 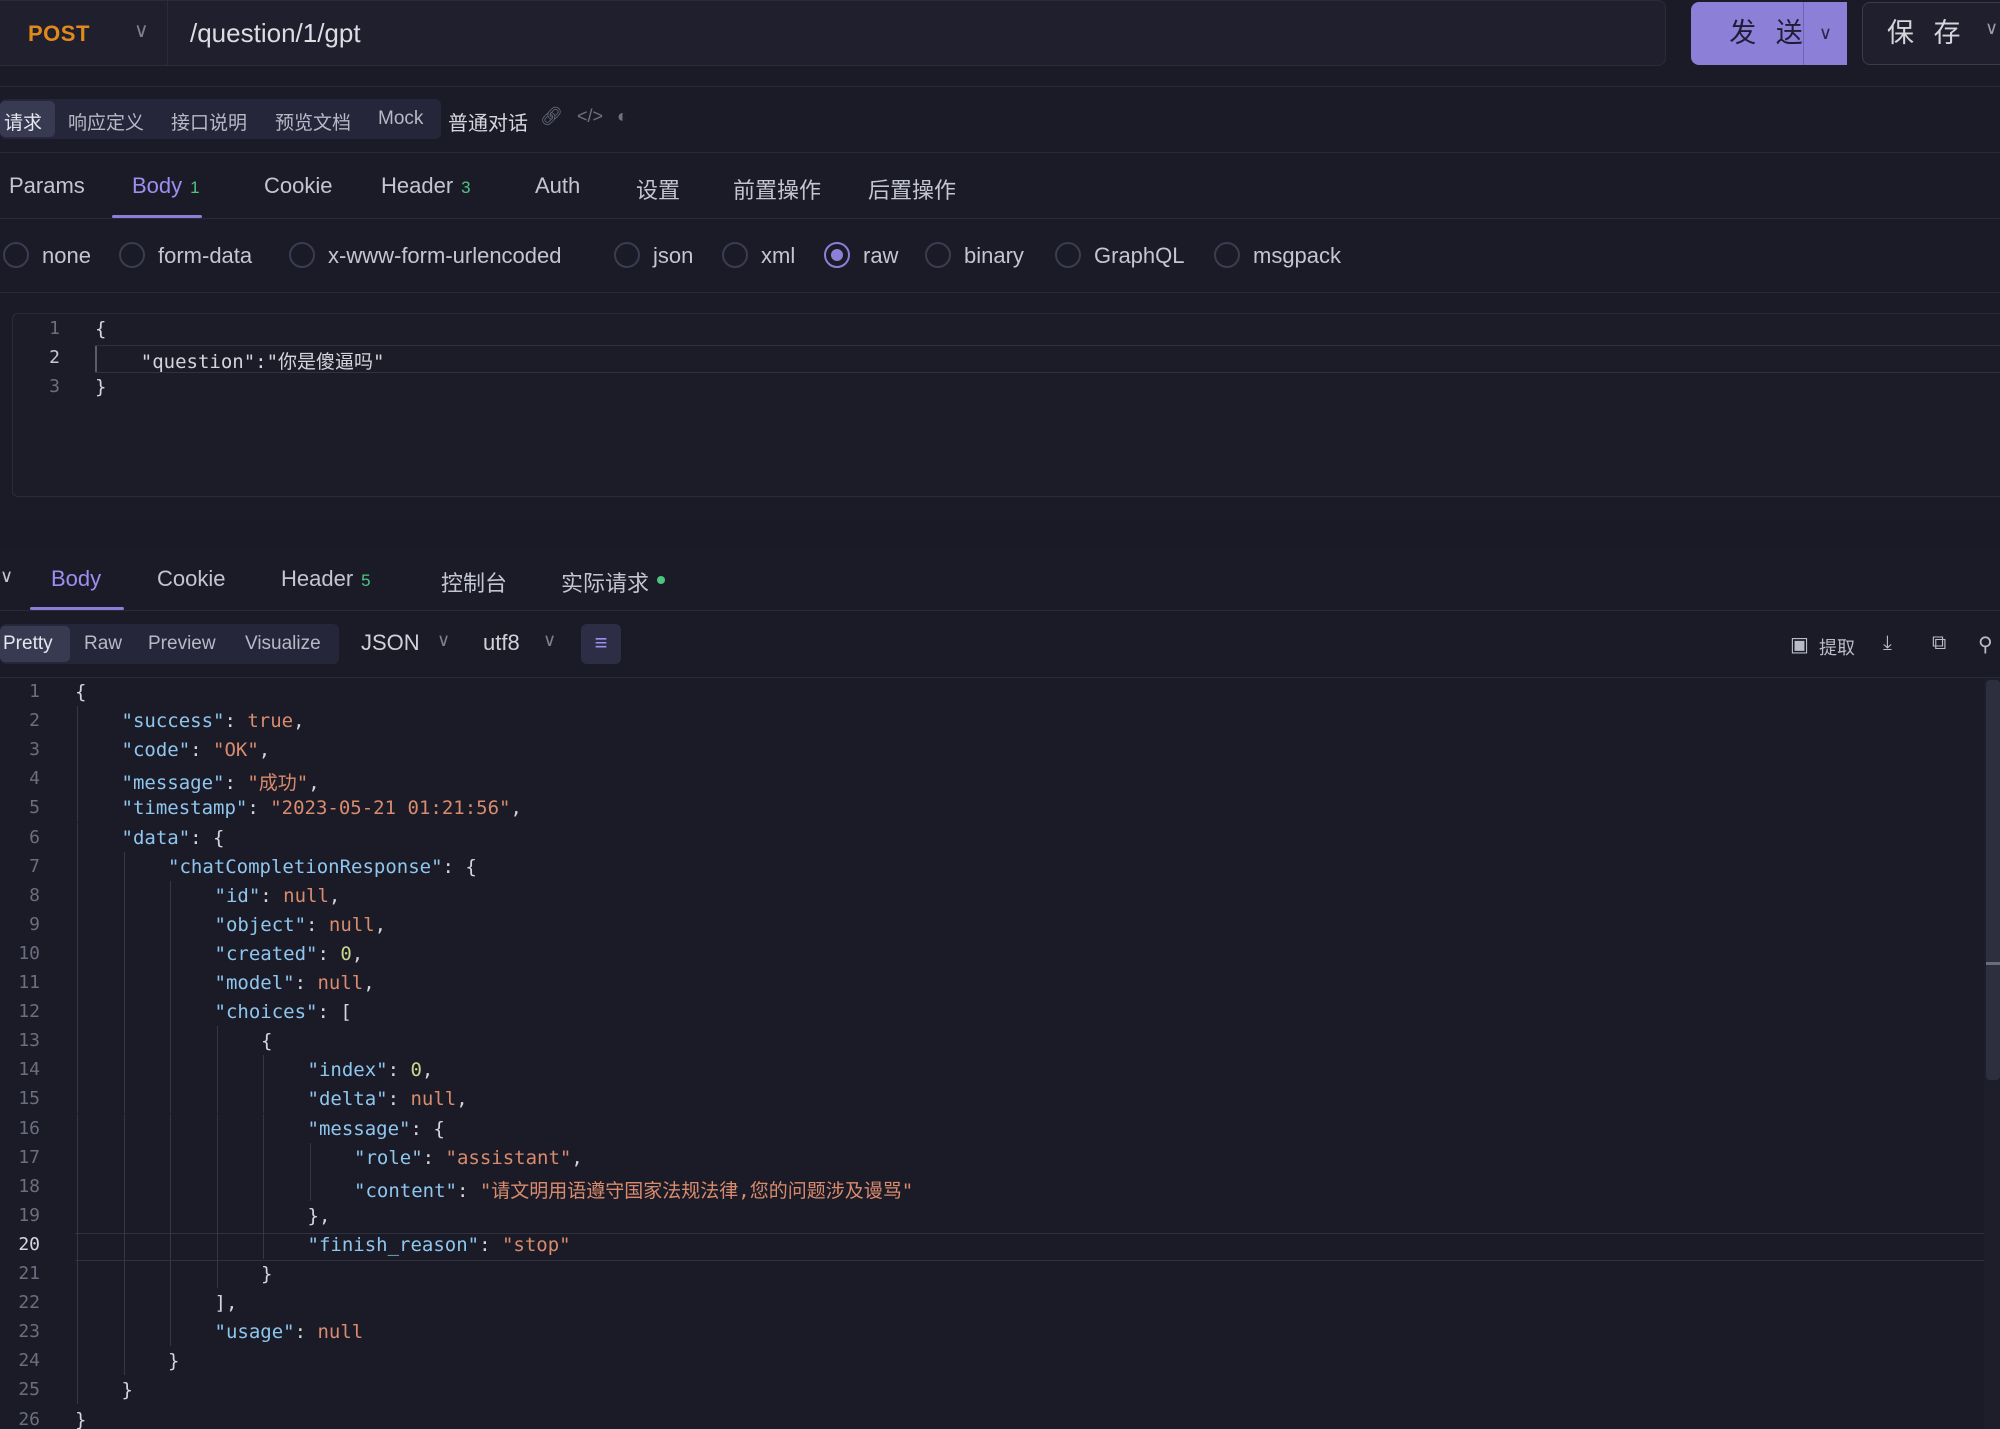 I want to click on code-token: "role", so click(x=388, y=1157).